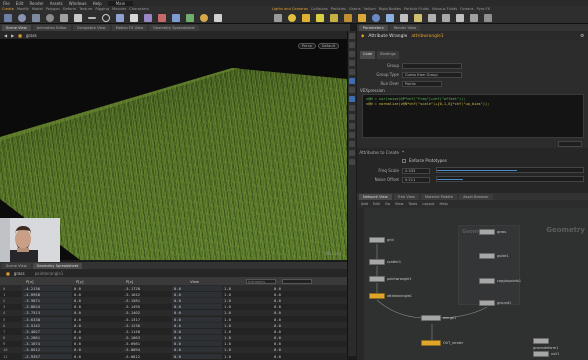 The width and height of the screenshot is (588, 360). I want to click on curve-tool-icon, so click(120, 18).